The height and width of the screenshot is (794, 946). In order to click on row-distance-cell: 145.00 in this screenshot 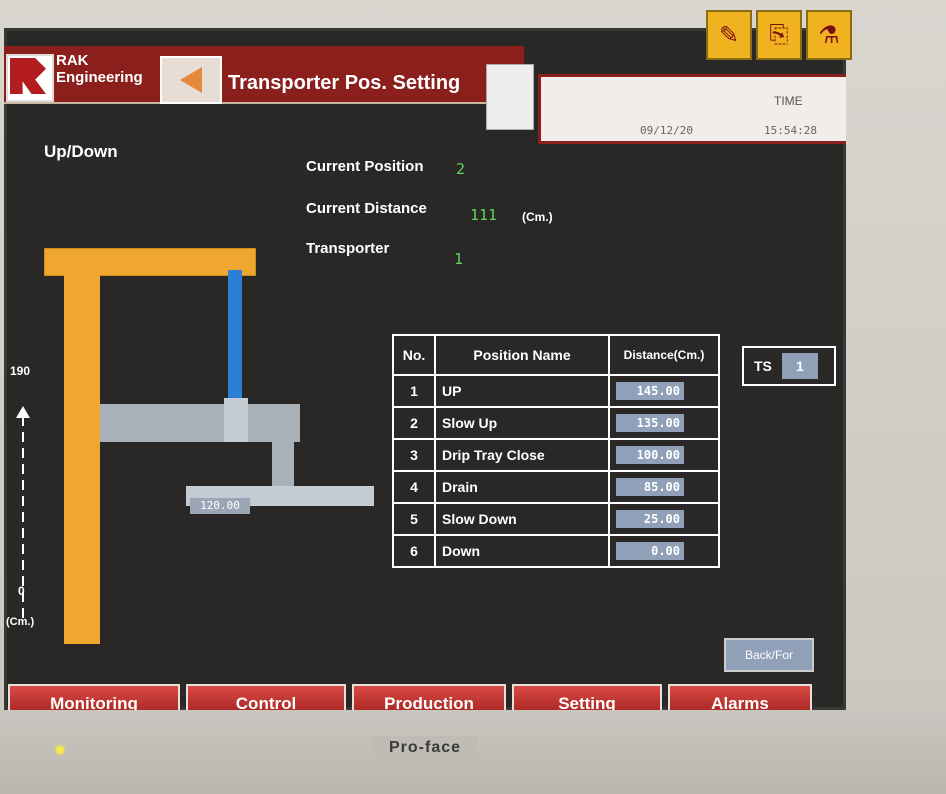, I will do `click(664, 391)`.